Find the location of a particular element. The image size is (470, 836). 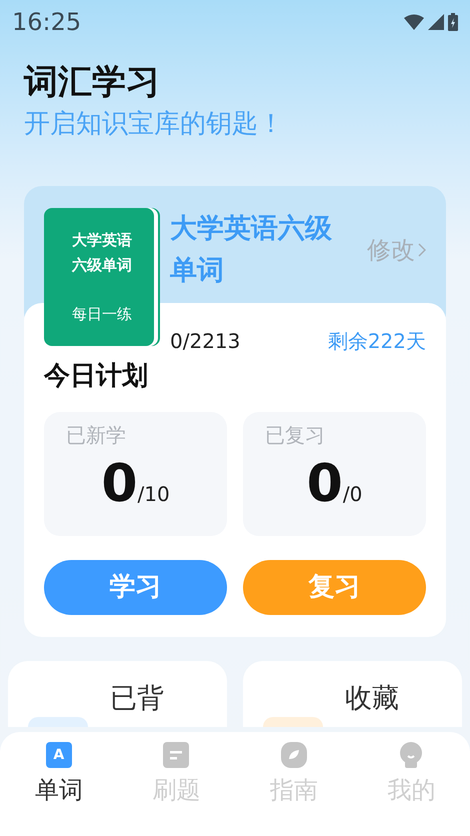

shortcut-card: 已背 is located at coordinates (117, 693).